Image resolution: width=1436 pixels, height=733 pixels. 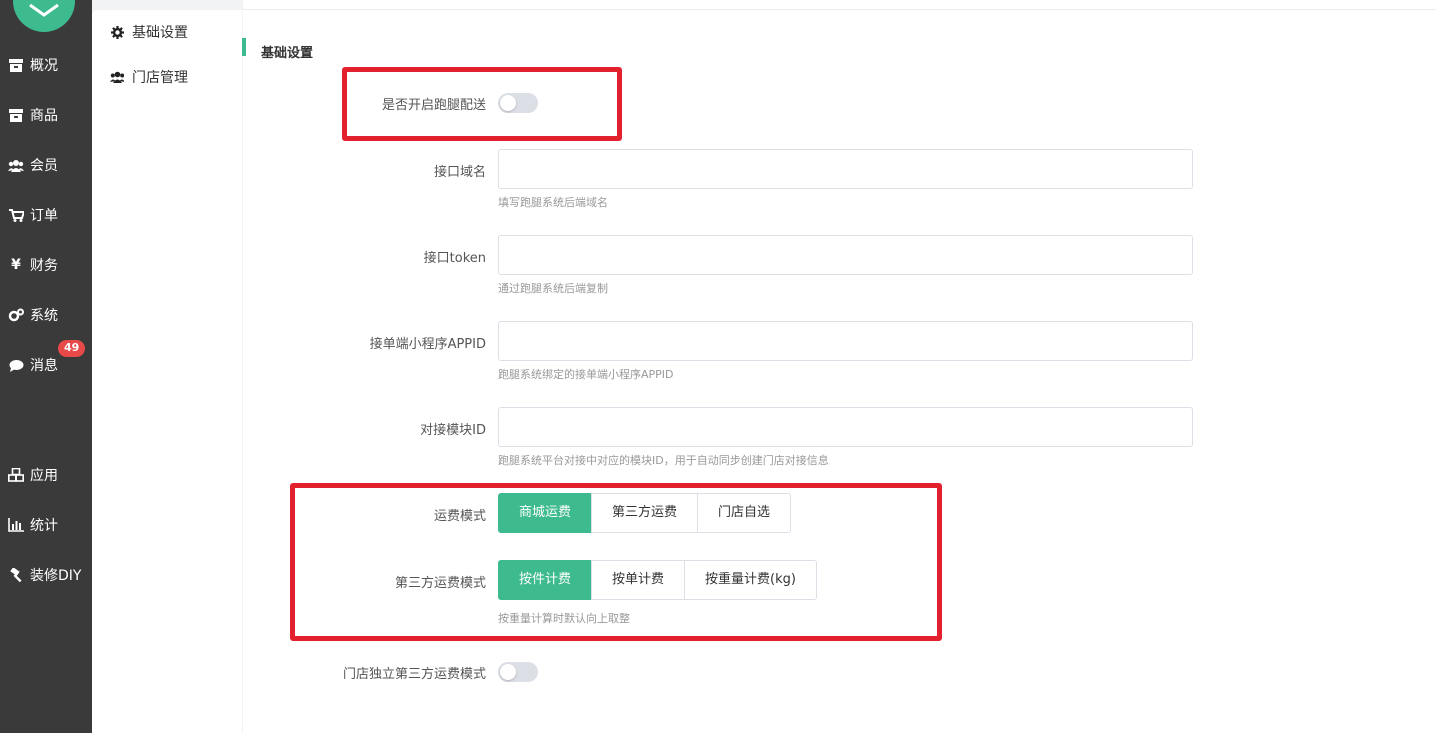 I want to click on subnav-item-label: 门店管理, so click(x=160, y=78).